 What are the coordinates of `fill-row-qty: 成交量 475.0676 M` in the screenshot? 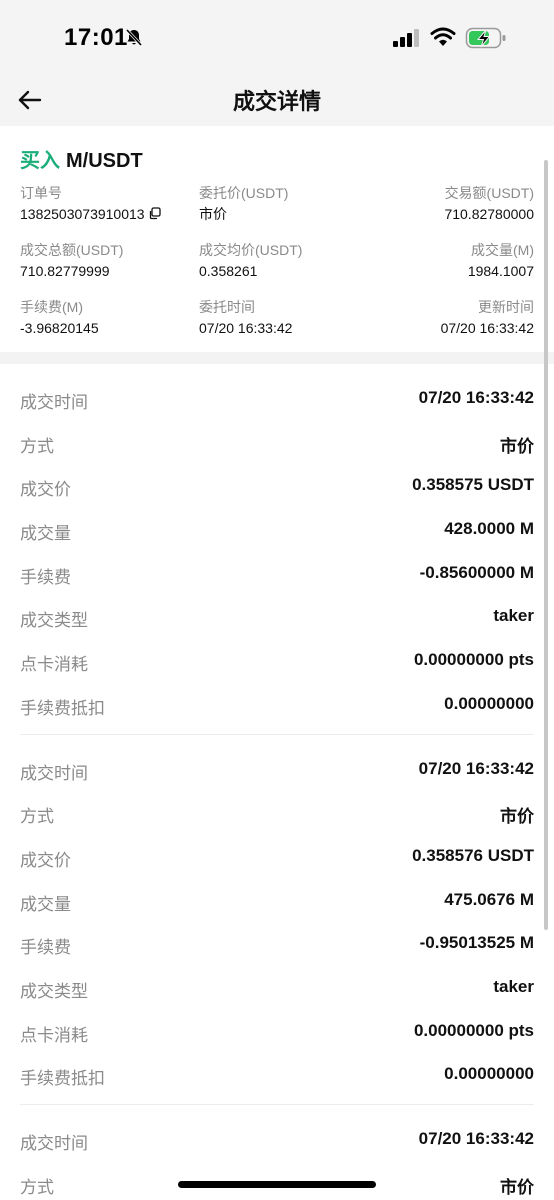 It's located at (277, 900).